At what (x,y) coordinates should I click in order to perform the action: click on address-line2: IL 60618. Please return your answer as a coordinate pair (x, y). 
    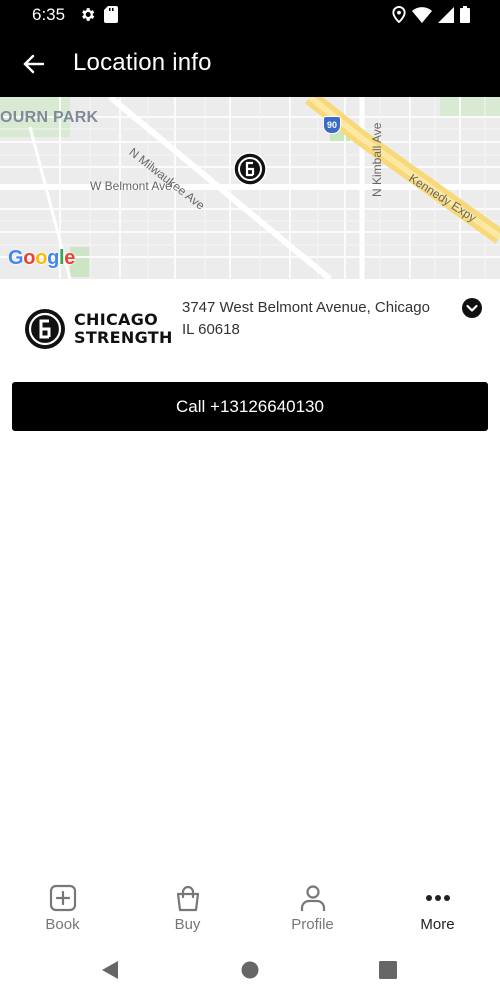
    Looking at the image, I should click on (211, 329).